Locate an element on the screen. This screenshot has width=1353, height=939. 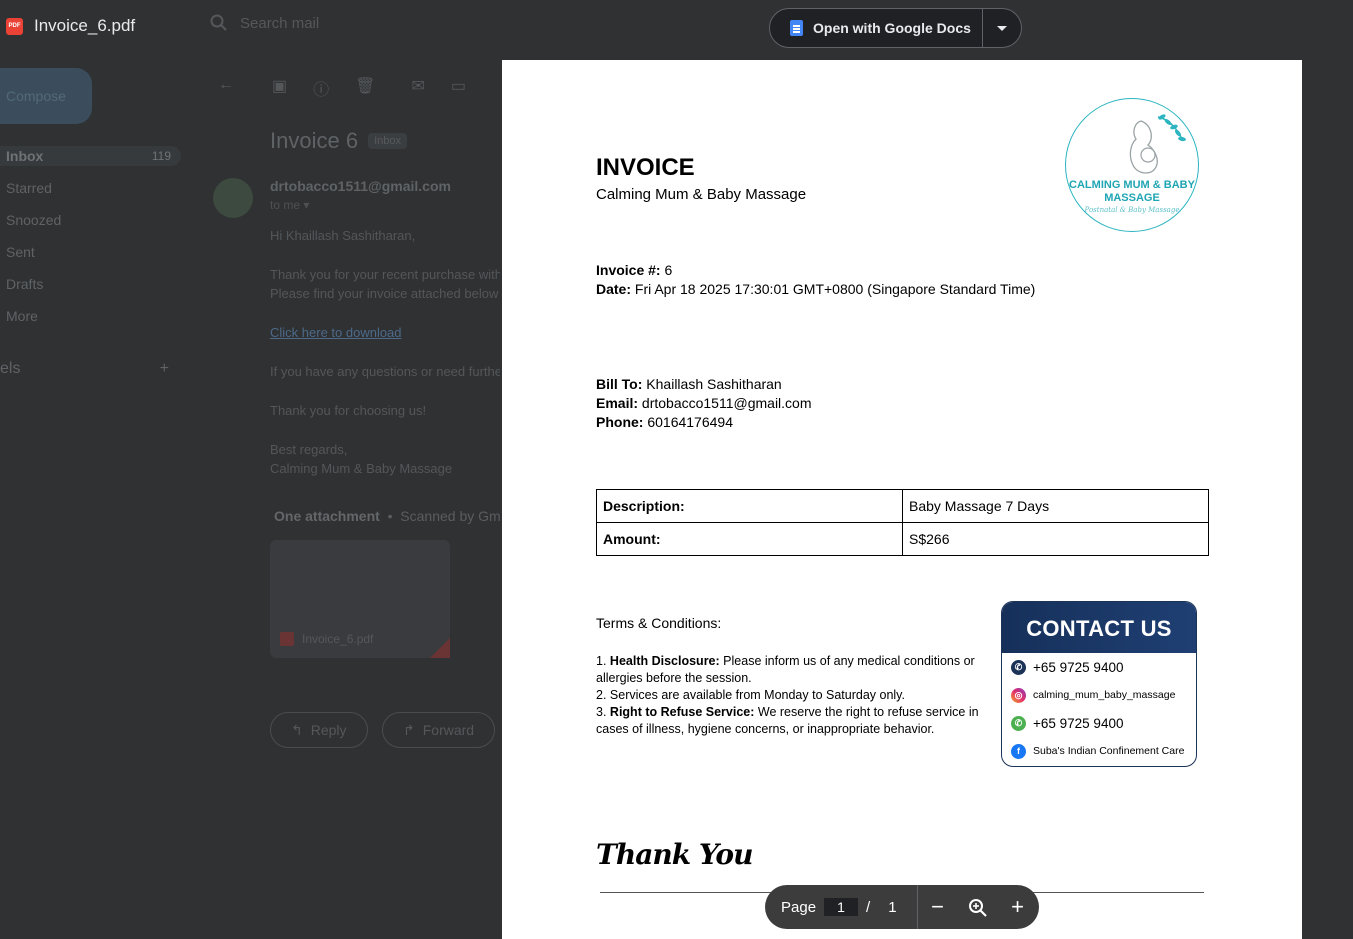
nav-item-drafts: Drafts is located at coordinates (25, 284).